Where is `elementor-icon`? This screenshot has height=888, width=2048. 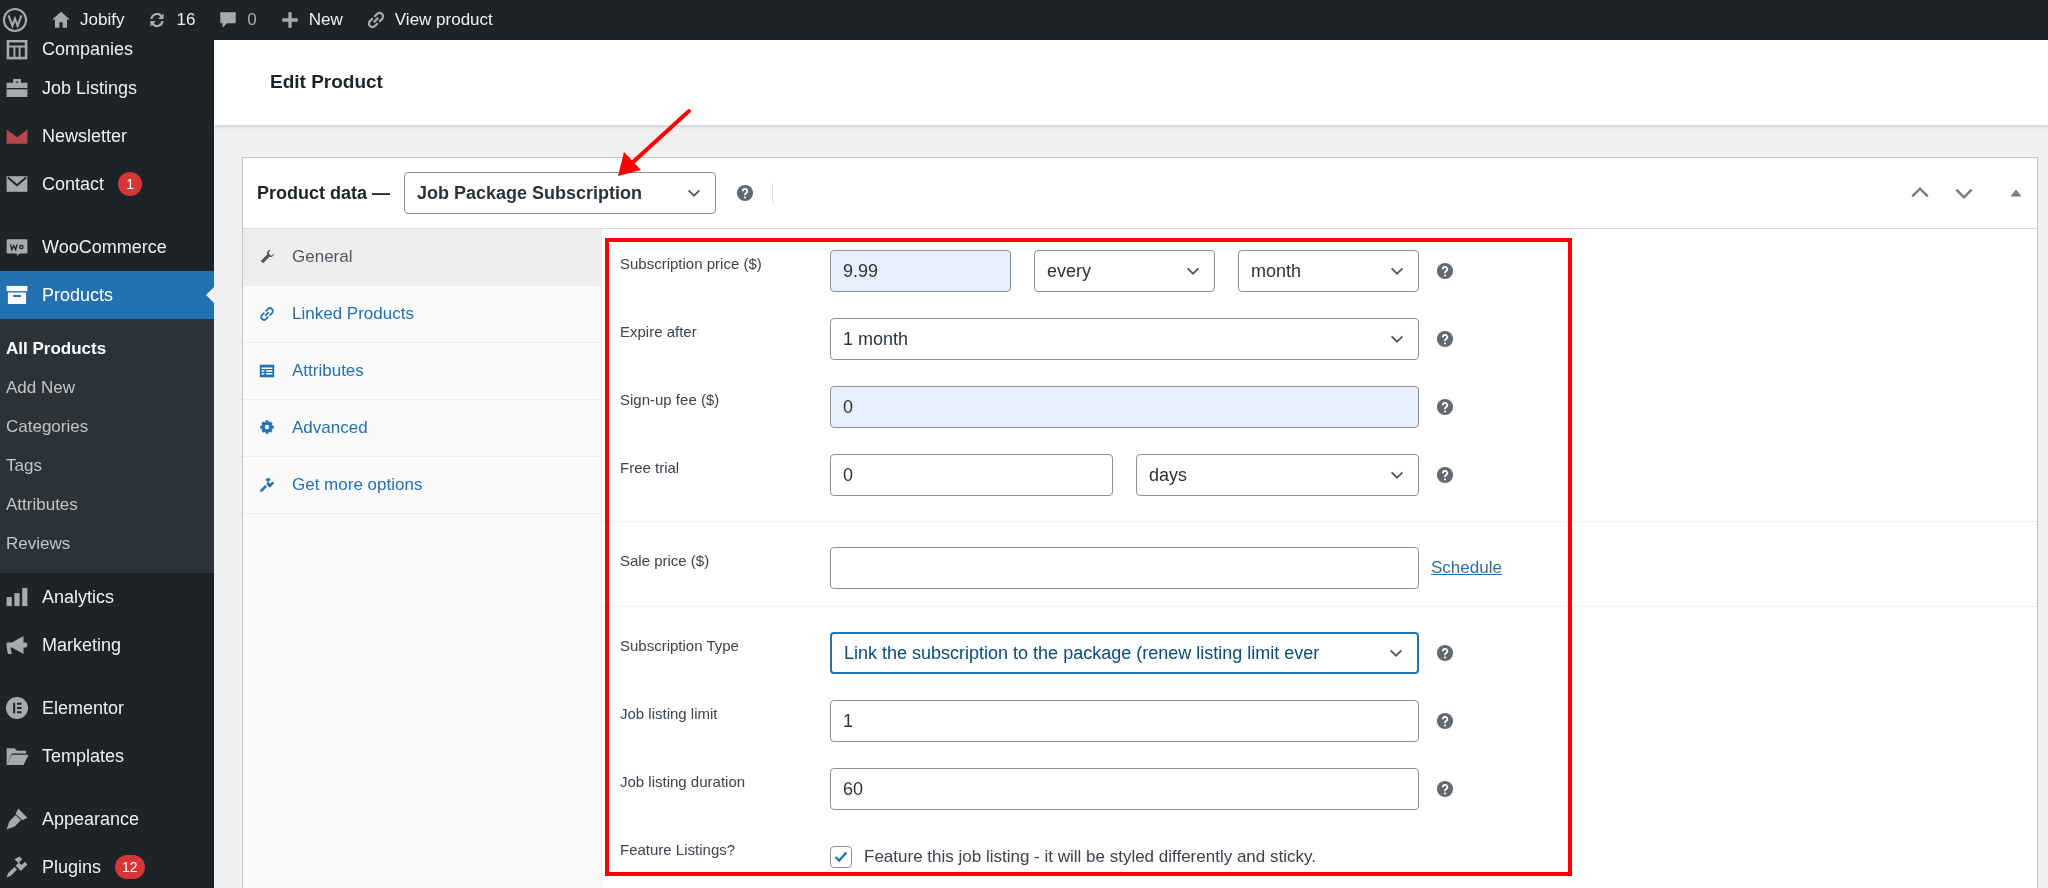
elementor-icon is located at coordinates (17, 708).